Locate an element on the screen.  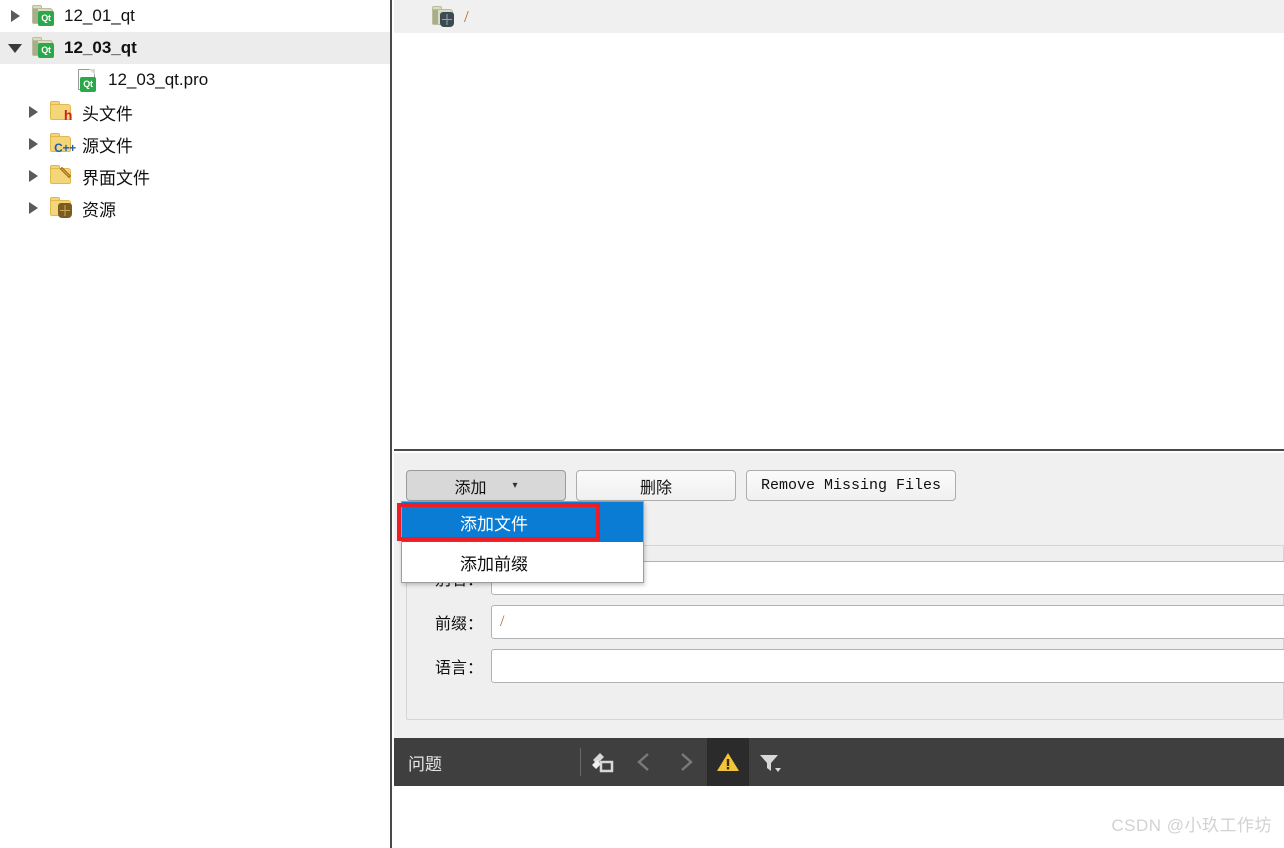
add-button: 添加 ▾ is located at coordinates (486, 485).